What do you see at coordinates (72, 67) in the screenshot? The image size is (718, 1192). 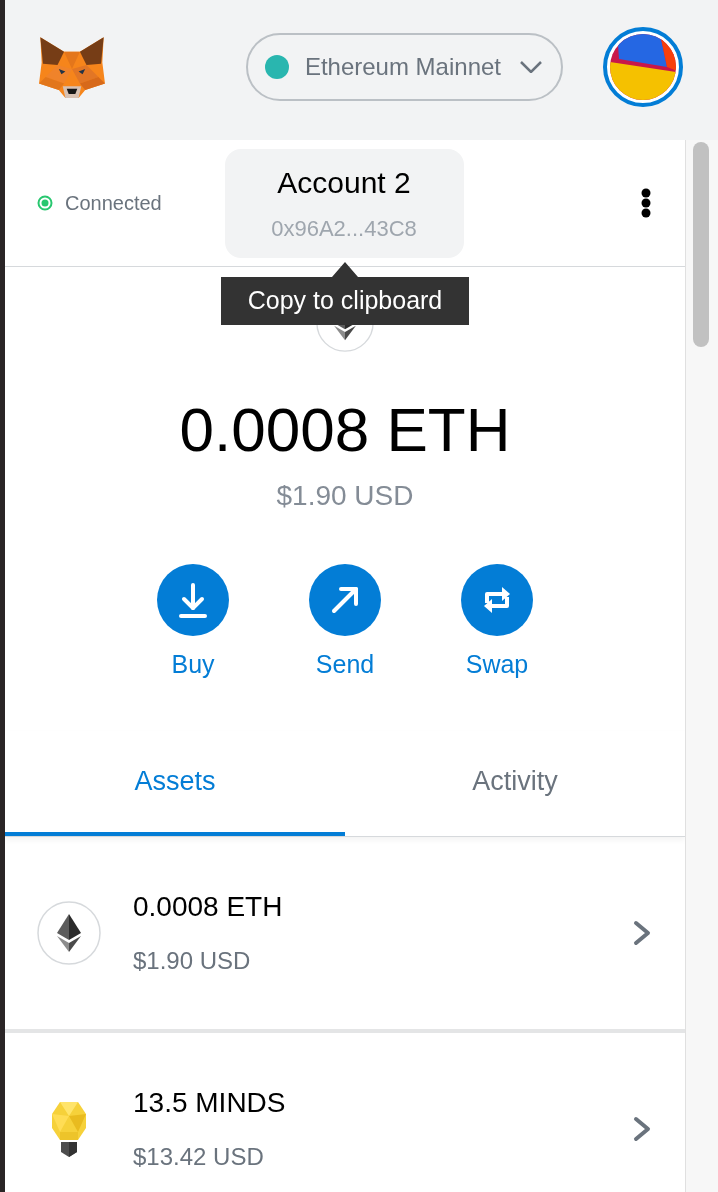 I see `fox-logo-icon` at bounding box center [72, 67].